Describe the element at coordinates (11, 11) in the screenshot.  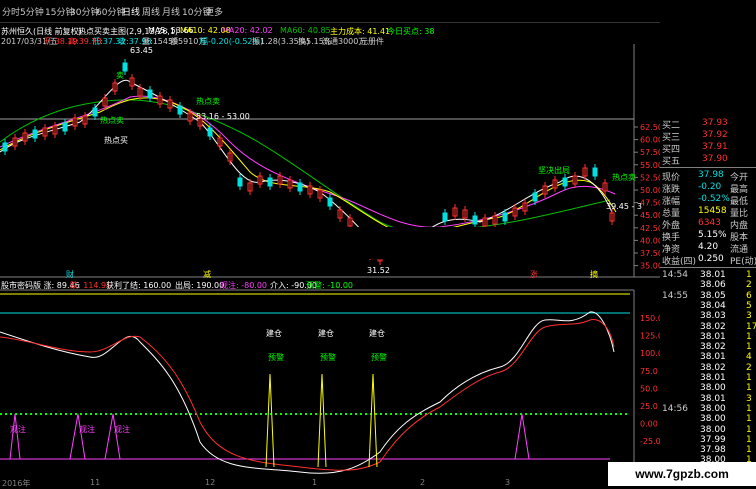
I see `tab-intraday: 分时` at that location.